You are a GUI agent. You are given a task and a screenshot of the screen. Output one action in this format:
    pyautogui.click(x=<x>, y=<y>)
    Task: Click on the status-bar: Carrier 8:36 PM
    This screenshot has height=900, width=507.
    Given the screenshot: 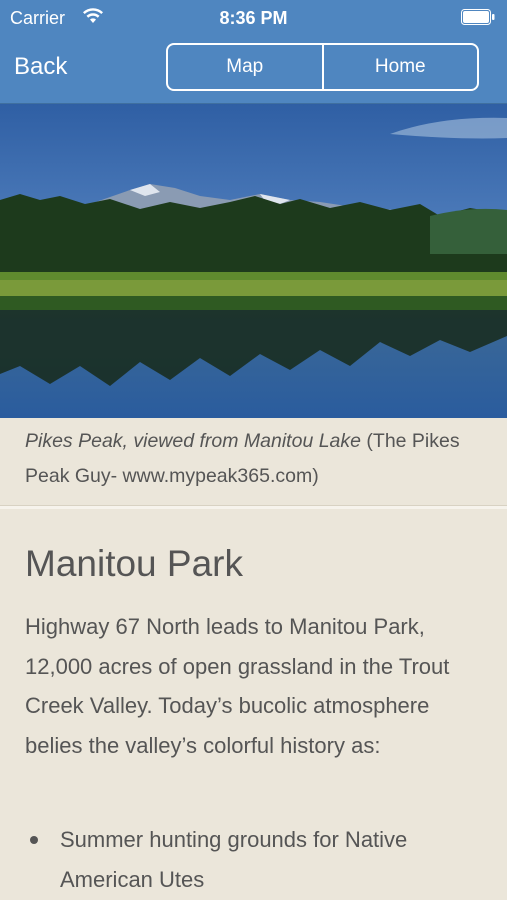 What is the action you would take?
    pyautogui.click(x=253, y=18)
    